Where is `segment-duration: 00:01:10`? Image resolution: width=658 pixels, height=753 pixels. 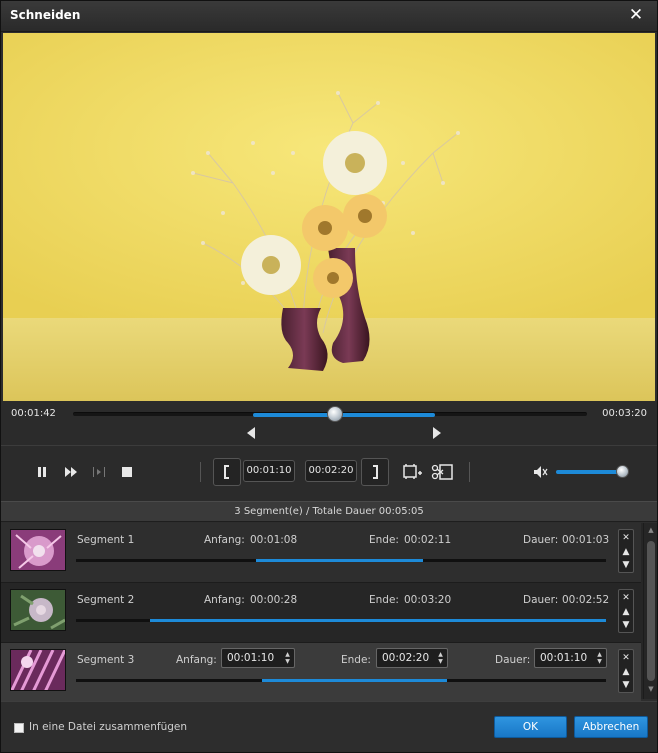 segment-duration: 00:01:10 is located at coordinates (564, 658).